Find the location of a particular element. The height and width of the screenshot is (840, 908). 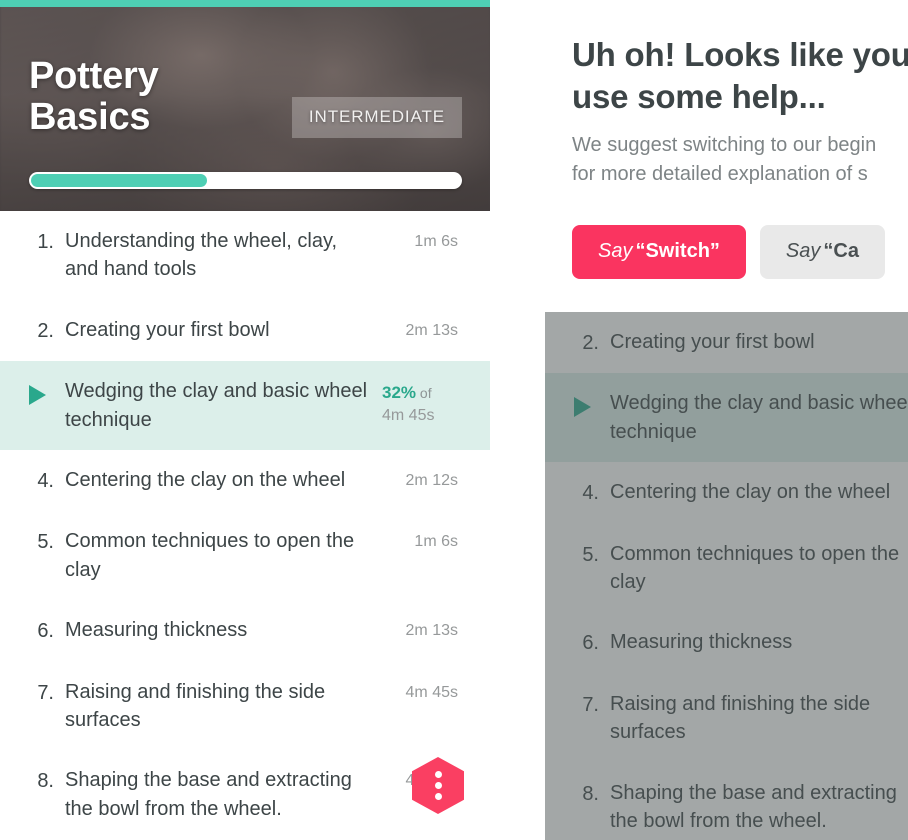

lesson-index: 1. is located at coordinates (45, 242).